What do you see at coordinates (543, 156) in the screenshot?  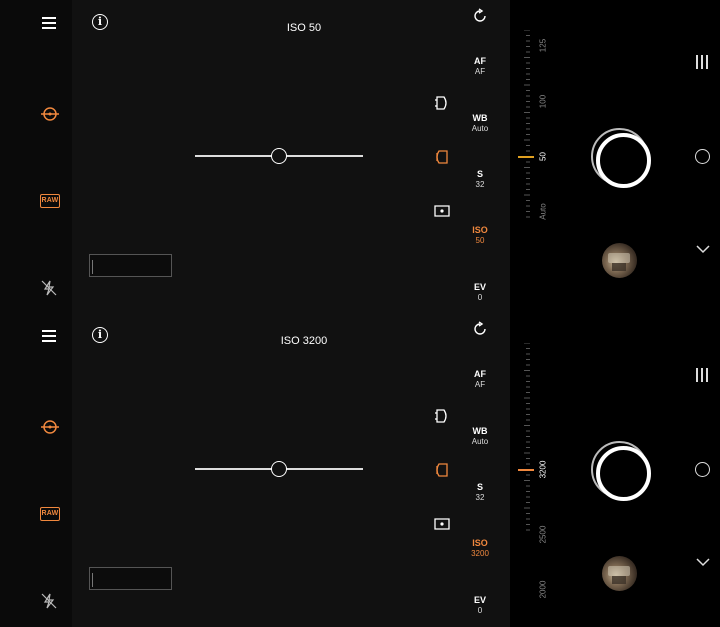 I see `dial-label: 50` at bounding box center [543, 156].